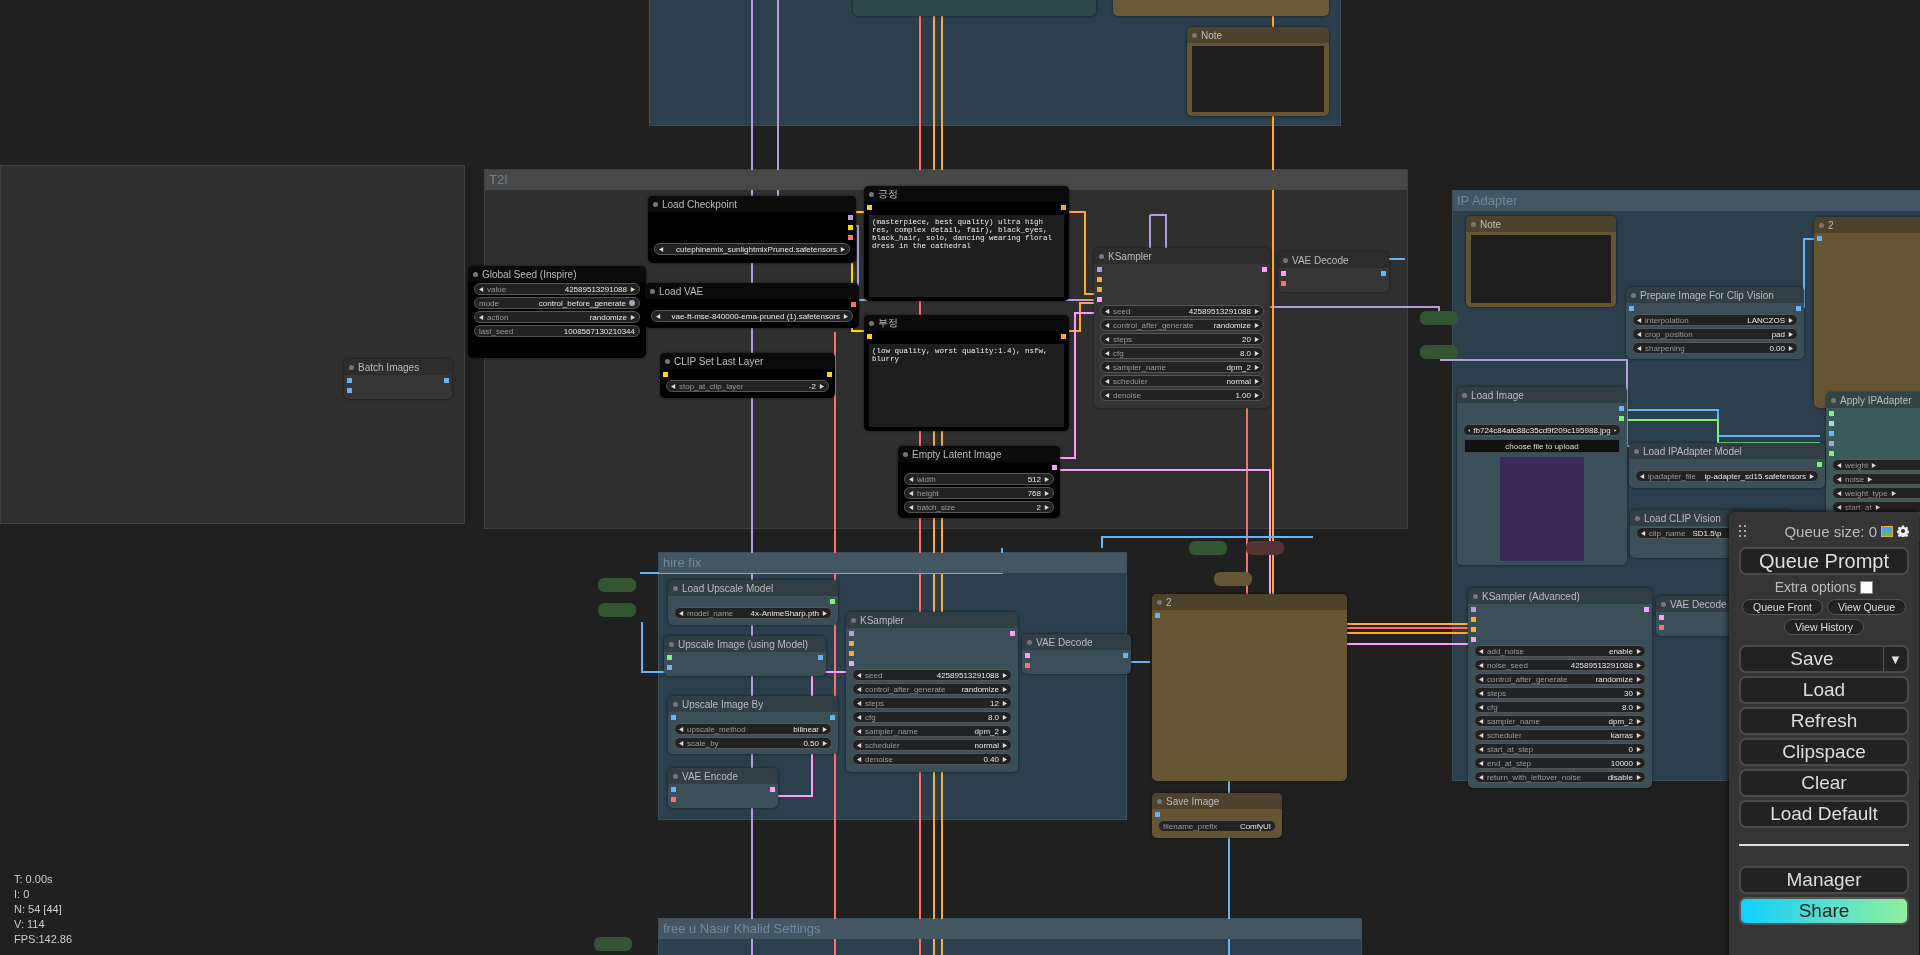 The width and height of the screenshot is (1920, 955). Describe the element at coordinates (1217, 801) in the screenshot. I see `node-title-bar: Save Image` at that location.